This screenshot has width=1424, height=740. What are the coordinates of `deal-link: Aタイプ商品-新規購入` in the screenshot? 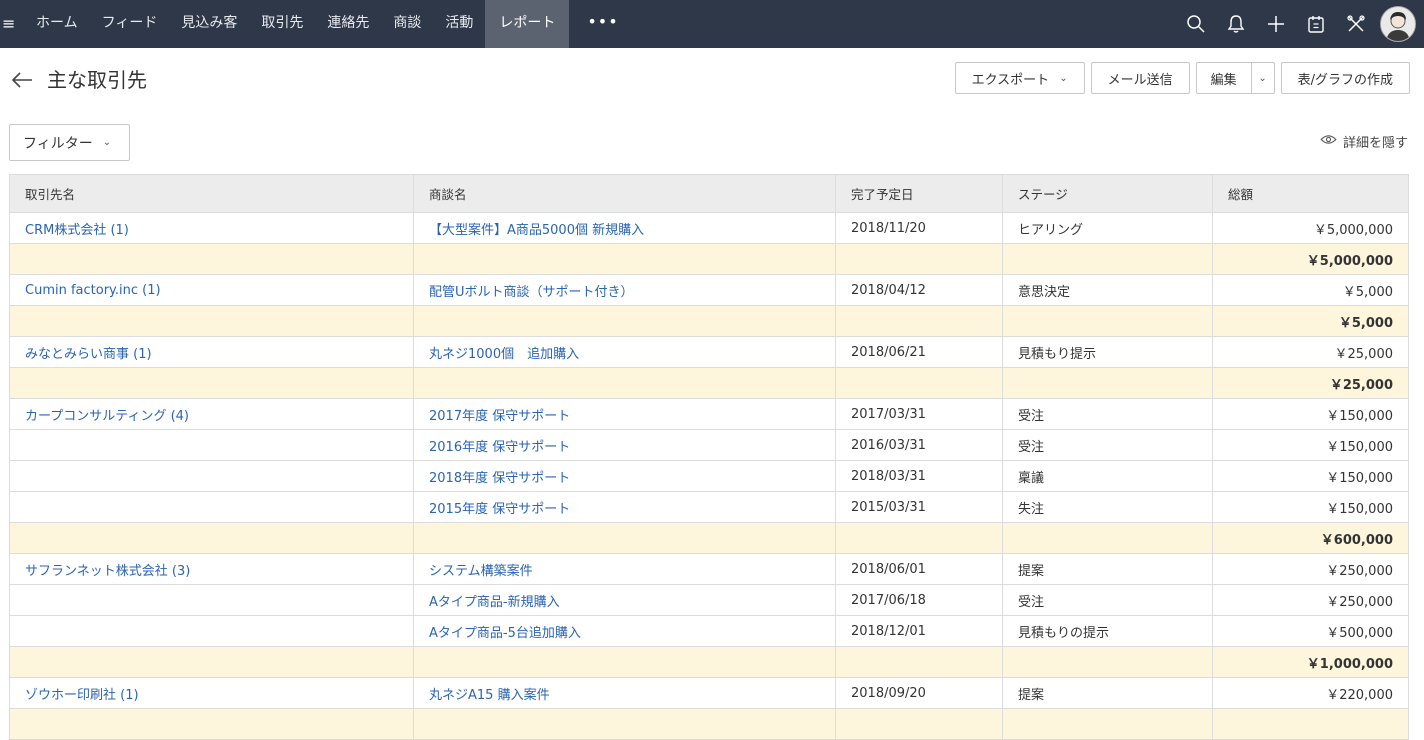 It's located at (624, 600).